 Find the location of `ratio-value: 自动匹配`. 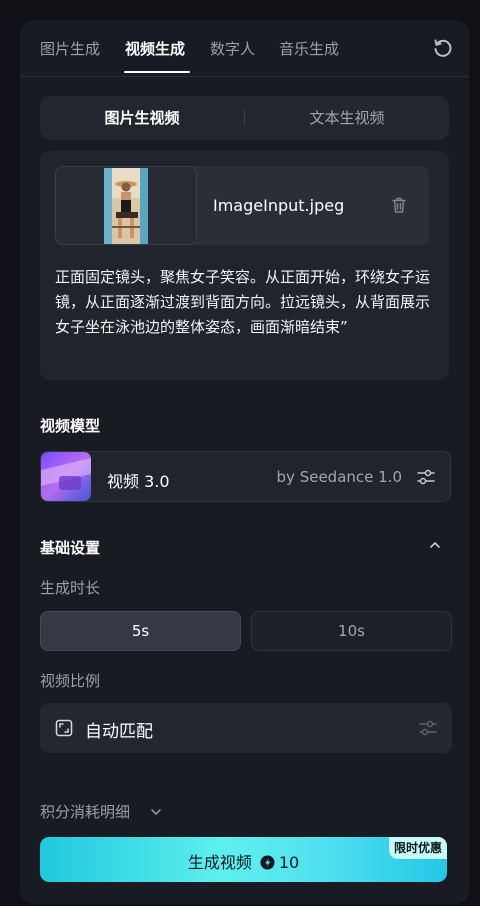

ratio-value: 自动匹配 is located at coordinates (119, 732).